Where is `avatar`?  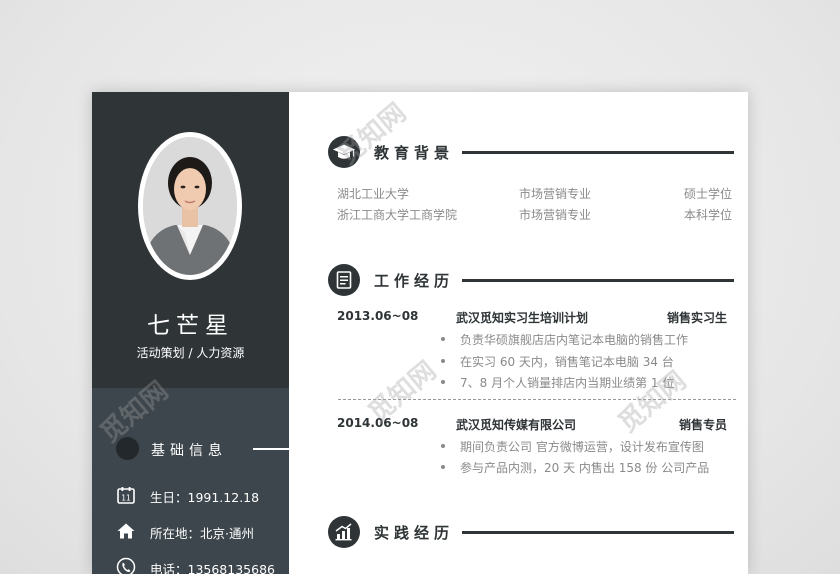
avatar is located at coordinates (190, 206).